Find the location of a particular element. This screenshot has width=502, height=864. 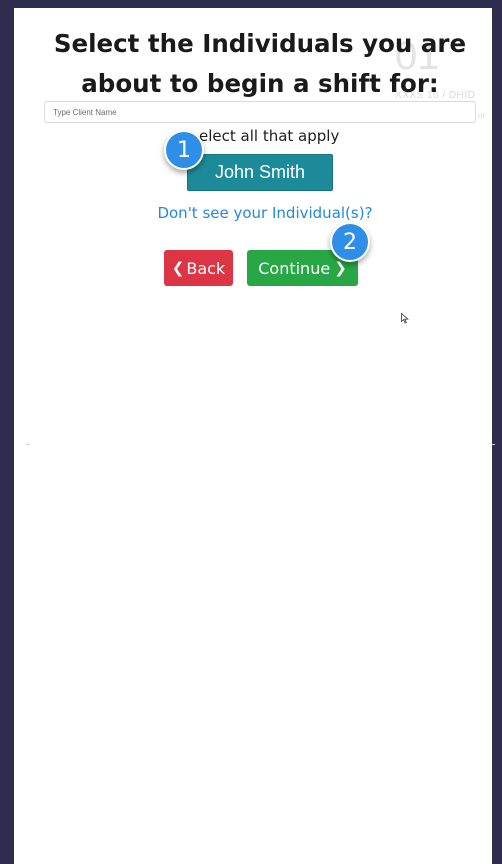

client-button-john-smith: John Smith is located at coordinates (260, 172).